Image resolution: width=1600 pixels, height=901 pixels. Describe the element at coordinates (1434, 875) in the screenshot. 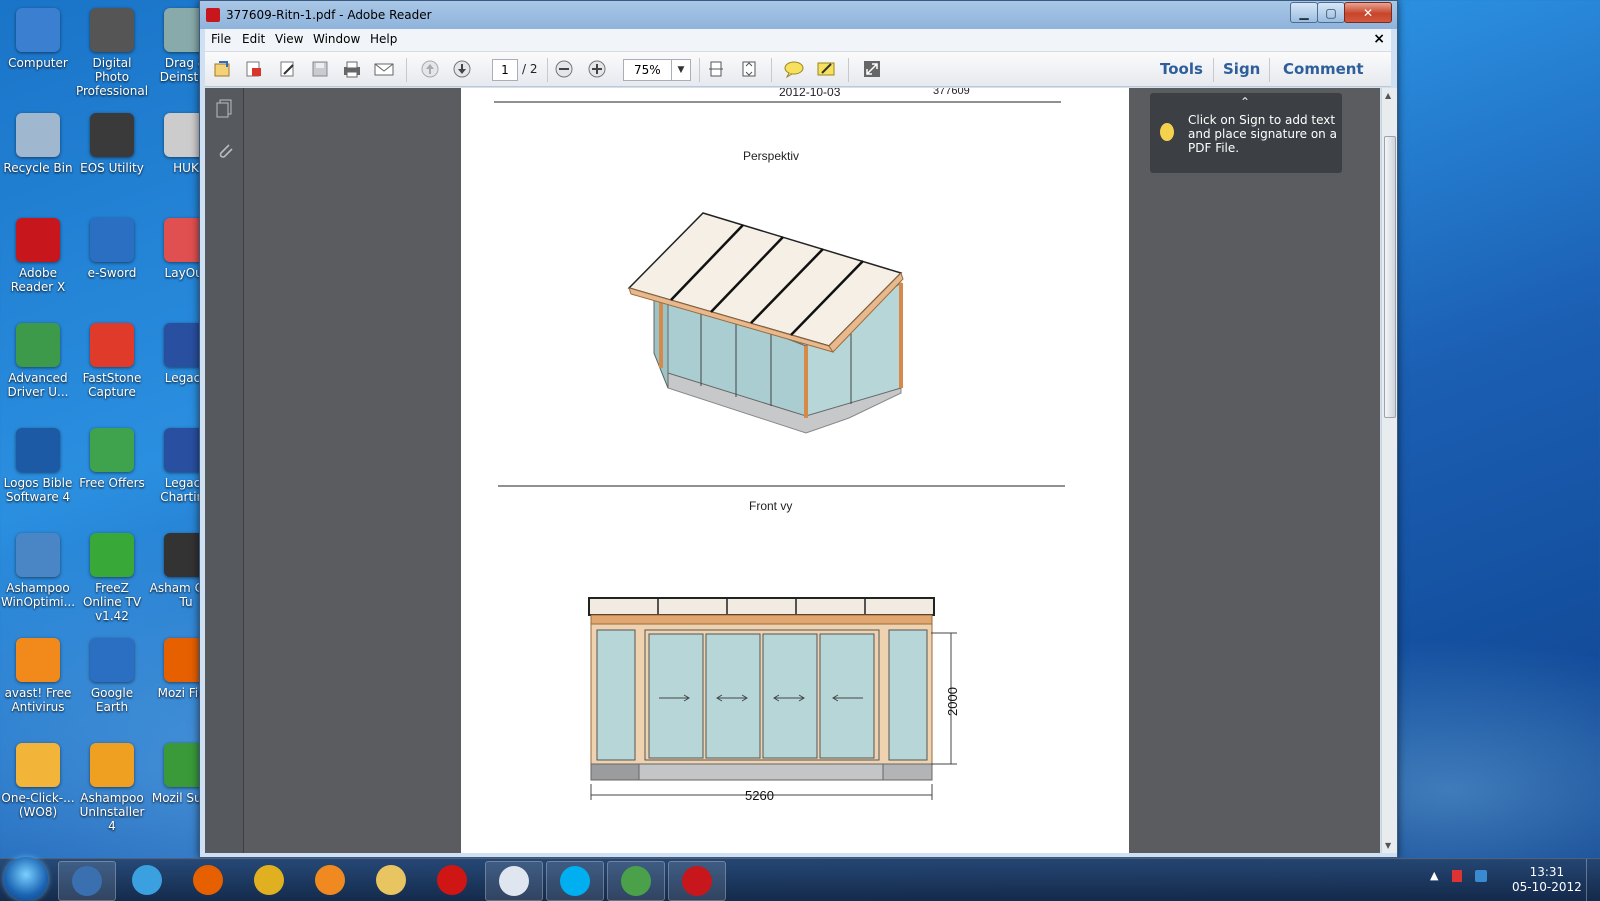

I see `show-hidden-icons-icon: ▲` at that location.